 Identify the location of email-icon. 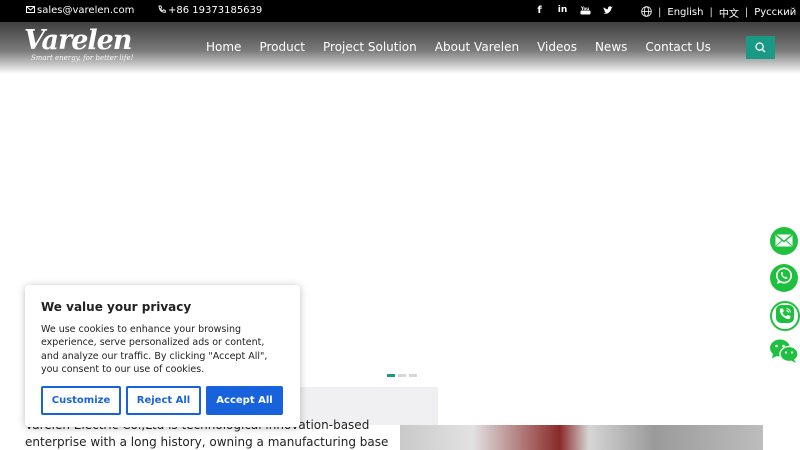
(784, 241).